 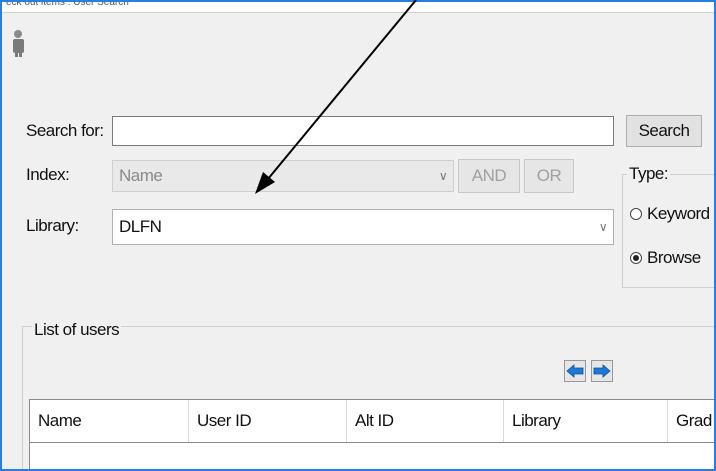 What do you see at coordinates (678, 213) in the screenshot?
I see `keyword-radio-label: Keyword` at bounding box center [678, 213].